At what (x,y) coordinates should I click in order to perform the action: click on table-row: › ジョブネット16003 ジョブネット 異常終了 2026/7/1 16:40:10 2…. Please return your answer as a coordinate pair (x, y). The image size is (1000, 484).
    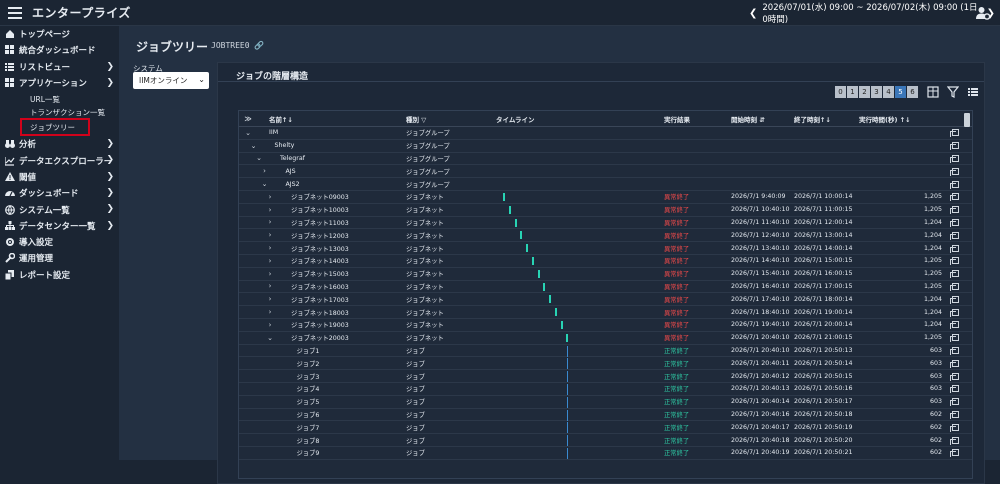
    Looking at the image, I should click on (605, 287).